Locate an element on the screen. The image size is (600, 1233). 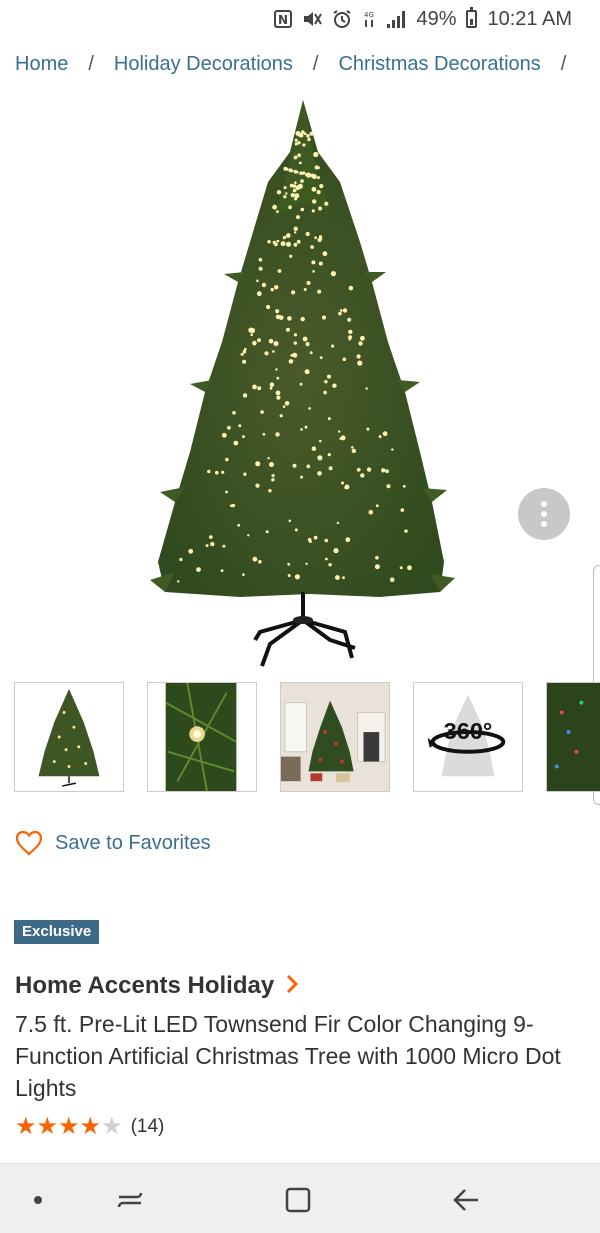
rating: ★★★★★ (14) is located at coordinates (89, 1127).